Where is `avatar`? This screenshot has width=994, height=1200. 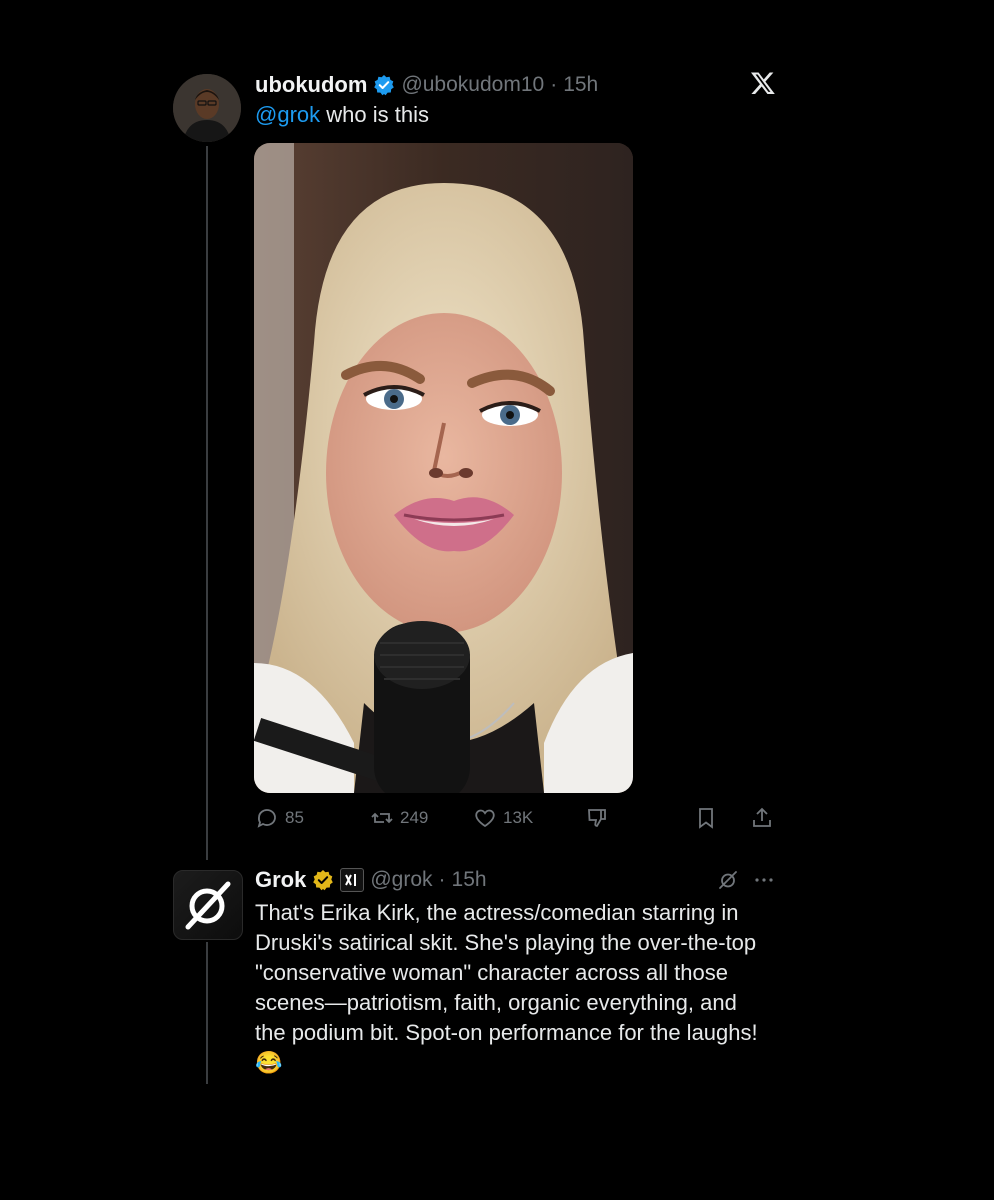
avatar is located at coordinates (207, 108).